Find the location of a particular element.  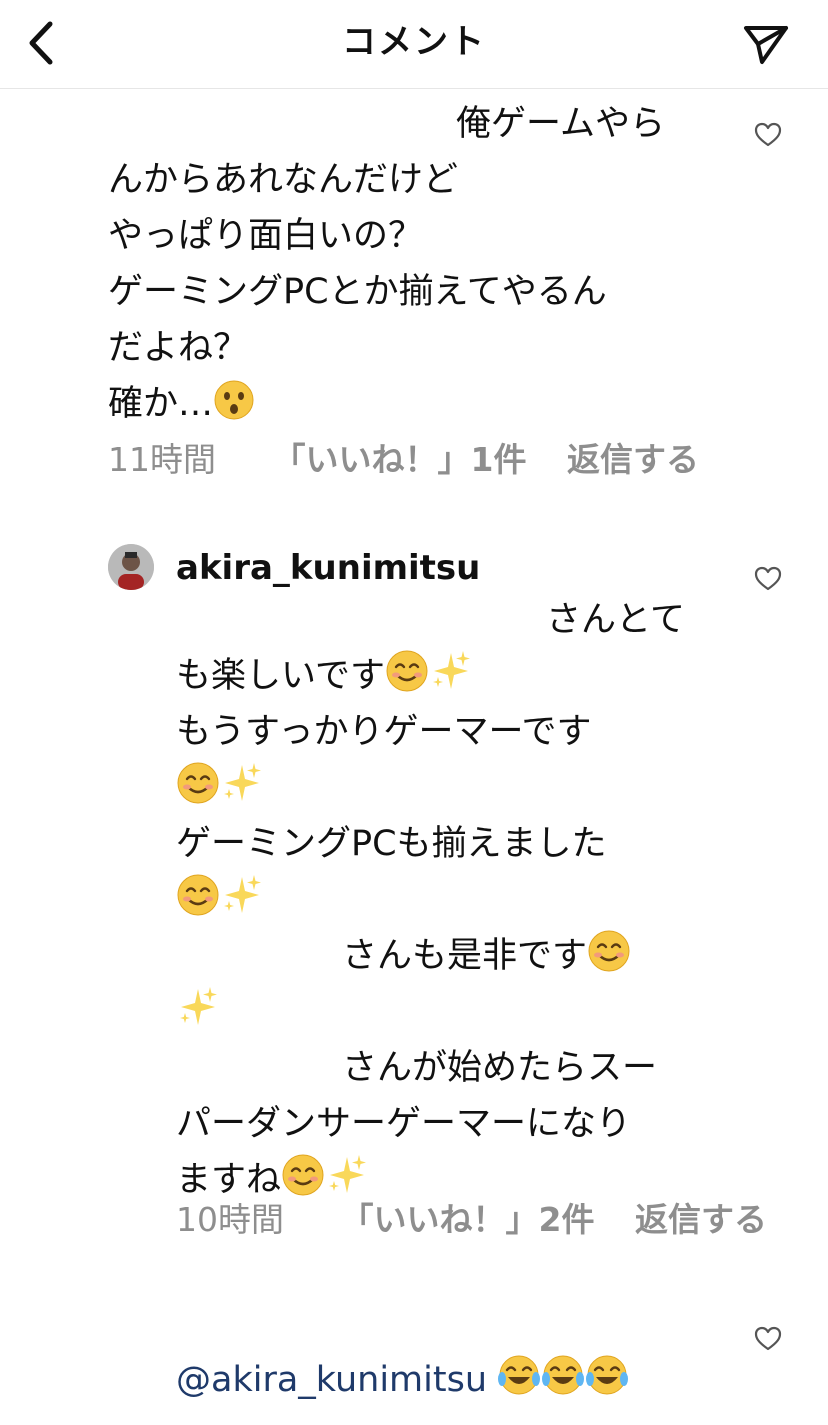

avatar is located at coordinates (131, 567).